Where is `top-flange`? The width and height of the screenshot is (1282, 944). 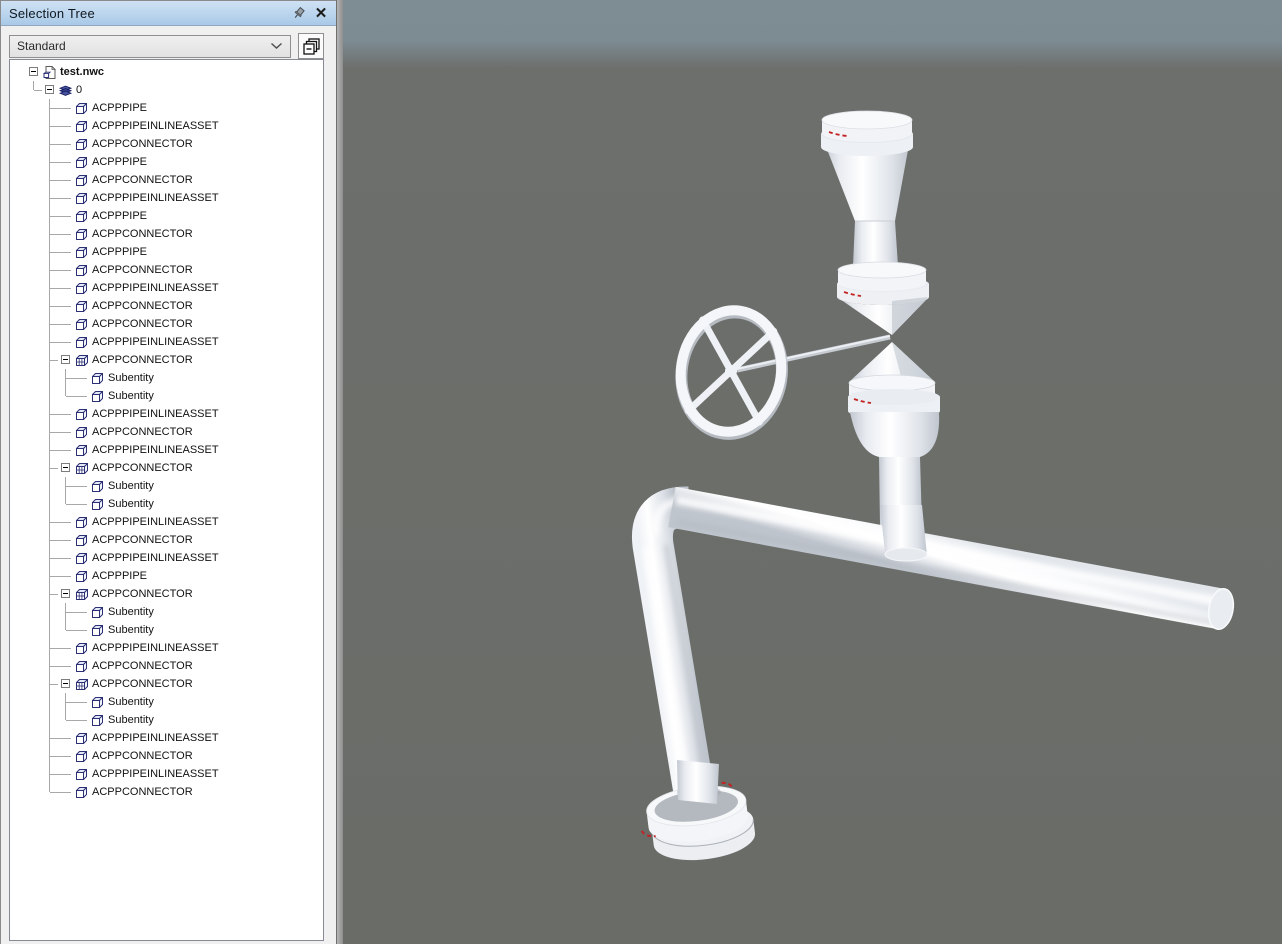 top-flange is located at coordinates (867, 133).